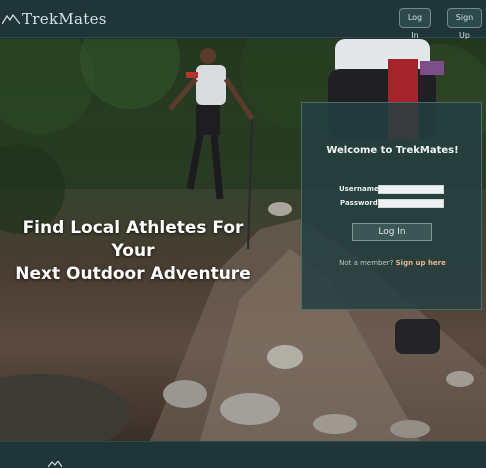  Describe the element at coordinates (133, 239) in the screenshot. I see `hero-headline-line1: Find Local Athletes For Your` at that location.